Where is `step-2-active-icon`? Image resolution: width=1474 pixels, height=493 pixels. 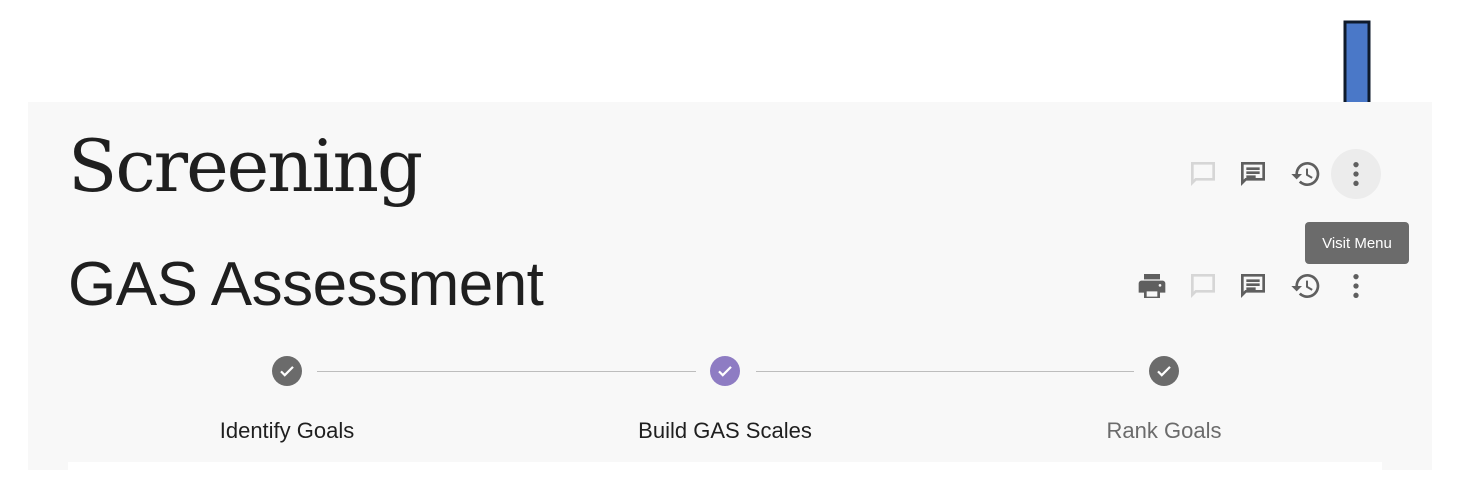 step-2-active-icon is located at coordinates (725, 371).